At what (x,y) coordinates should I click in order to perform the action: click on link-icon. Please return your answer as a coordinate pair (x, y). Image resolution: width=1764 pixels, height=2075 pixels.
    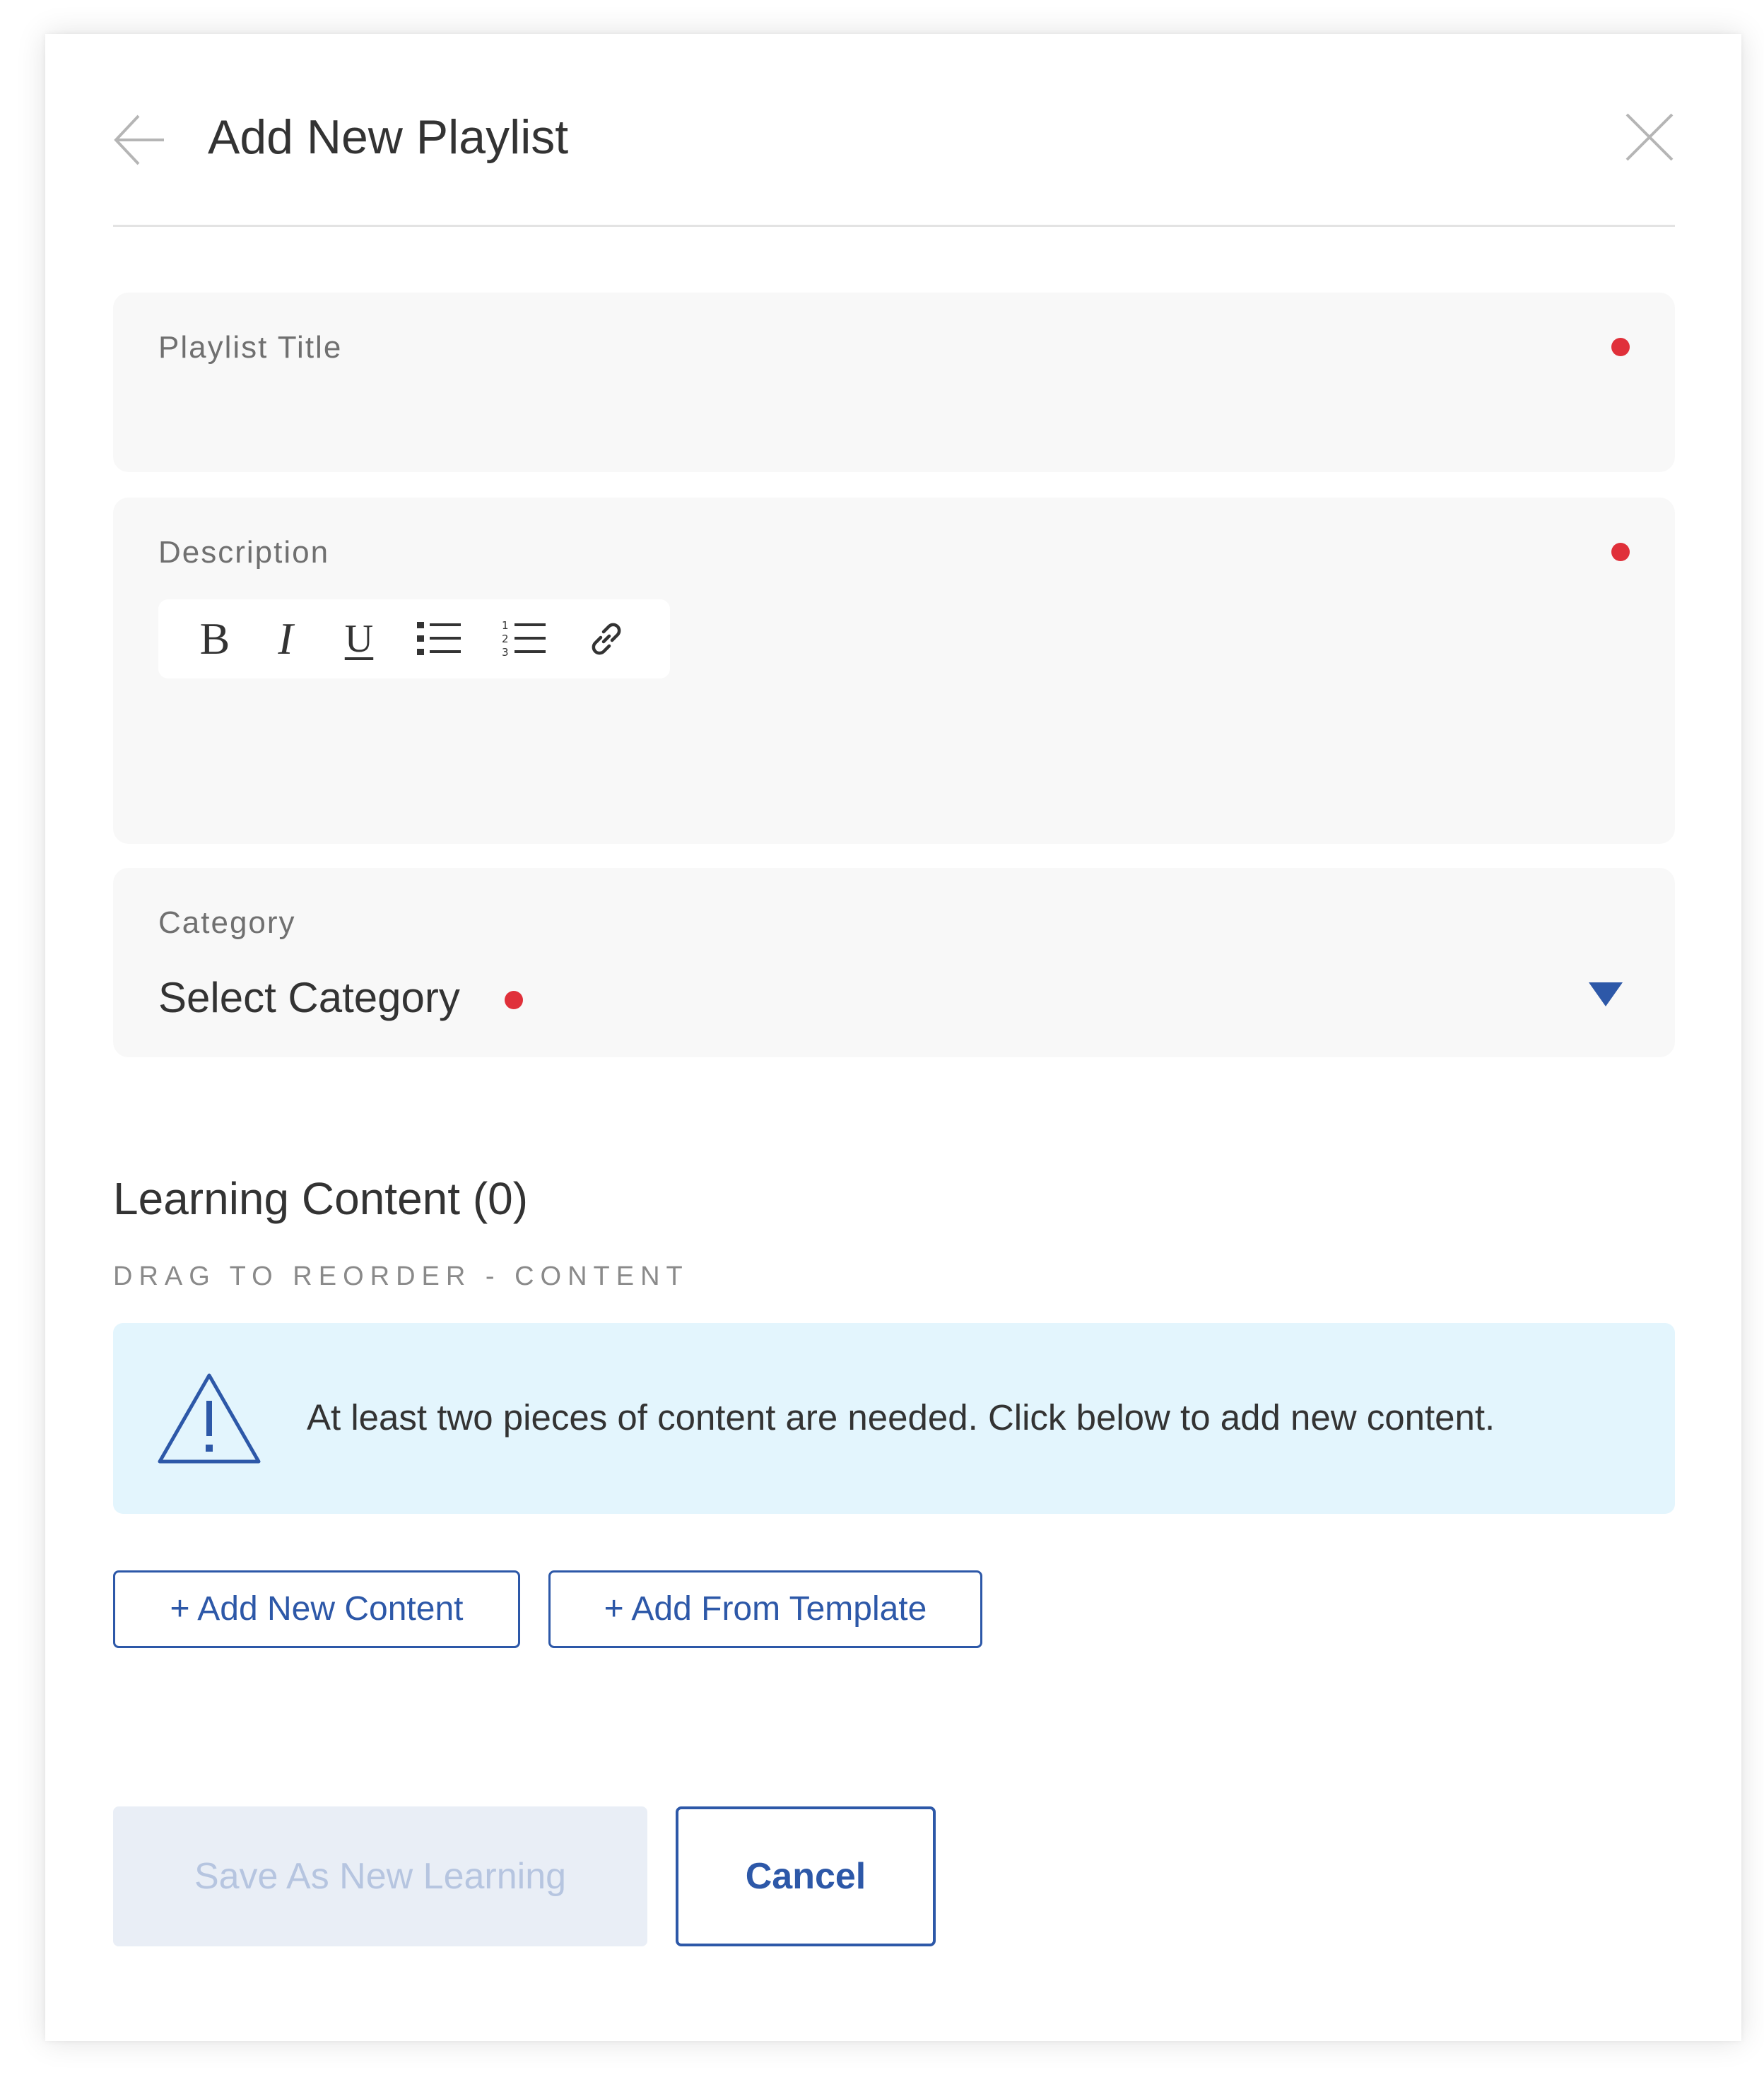
    Looking at the image, I should click on (606, 639).